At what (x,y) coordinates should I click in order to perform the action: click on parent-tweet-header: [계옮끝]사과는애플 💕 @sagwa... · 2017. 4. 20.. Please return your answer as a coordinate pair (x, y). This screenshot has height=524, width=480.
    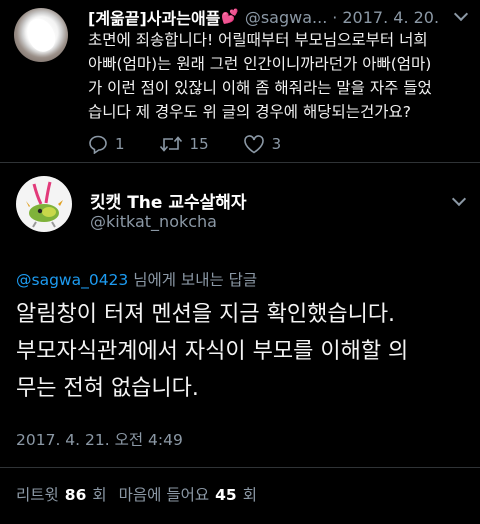
    Looking at the image, I should click on (280, 17).